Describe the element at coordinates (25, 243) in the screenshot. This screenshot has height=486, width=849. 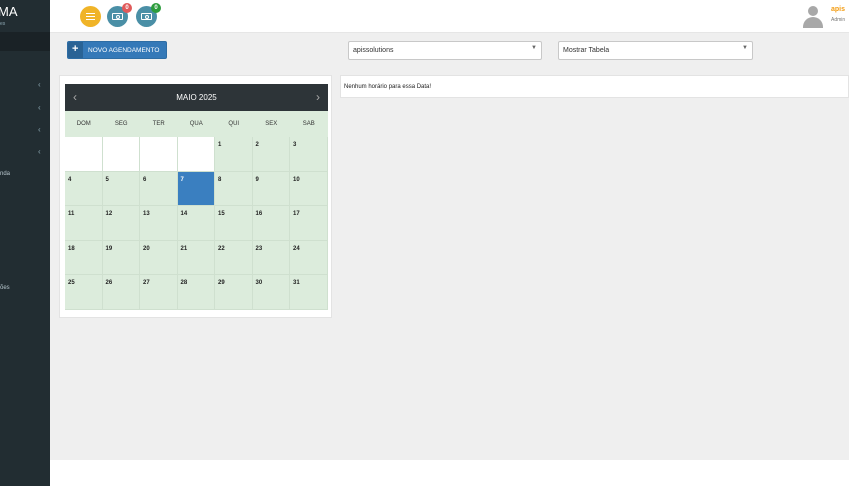
I see `sidebar: MA es ‹ ‹ ‹ ‹ nda ões` at that location.